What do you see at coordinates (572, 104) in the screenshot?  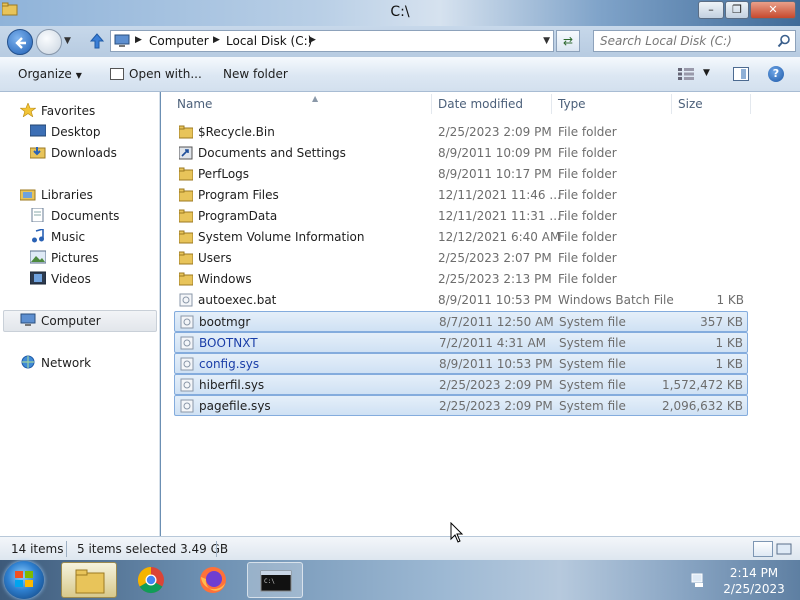 I see `column-header-type: Type` at bounding box center [572, 104].